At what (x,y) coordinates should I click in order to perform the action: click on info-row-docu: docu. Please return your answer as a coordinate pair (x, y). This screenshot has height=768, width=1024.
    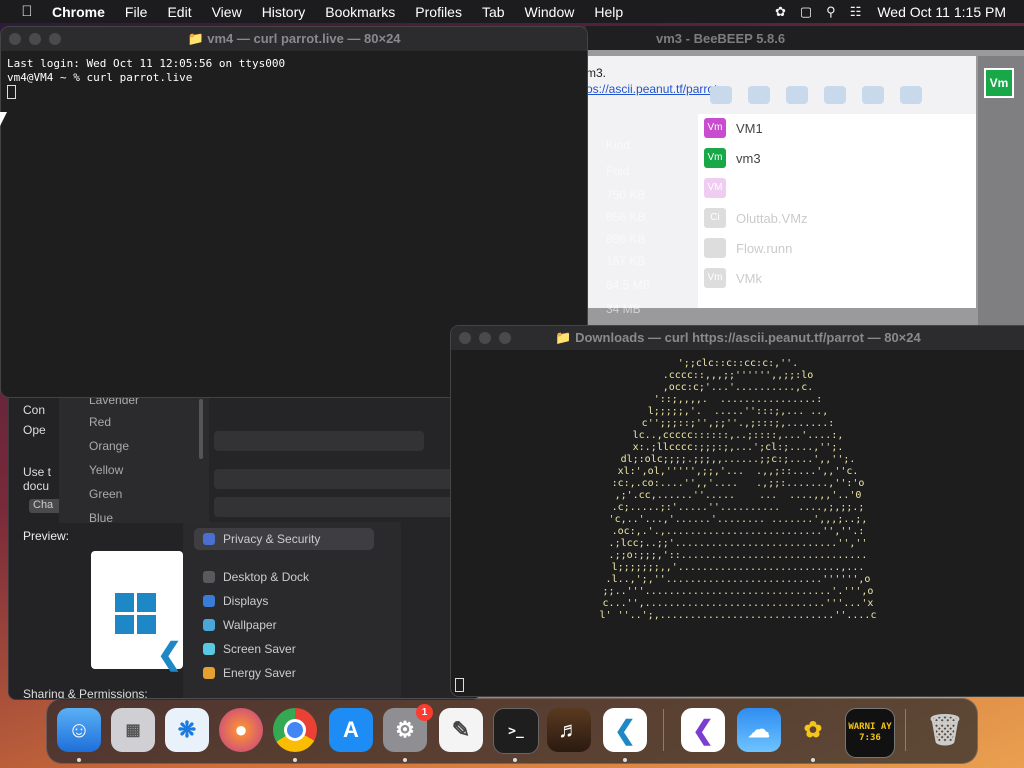
    Looking at the image, I should click on (36, 486).